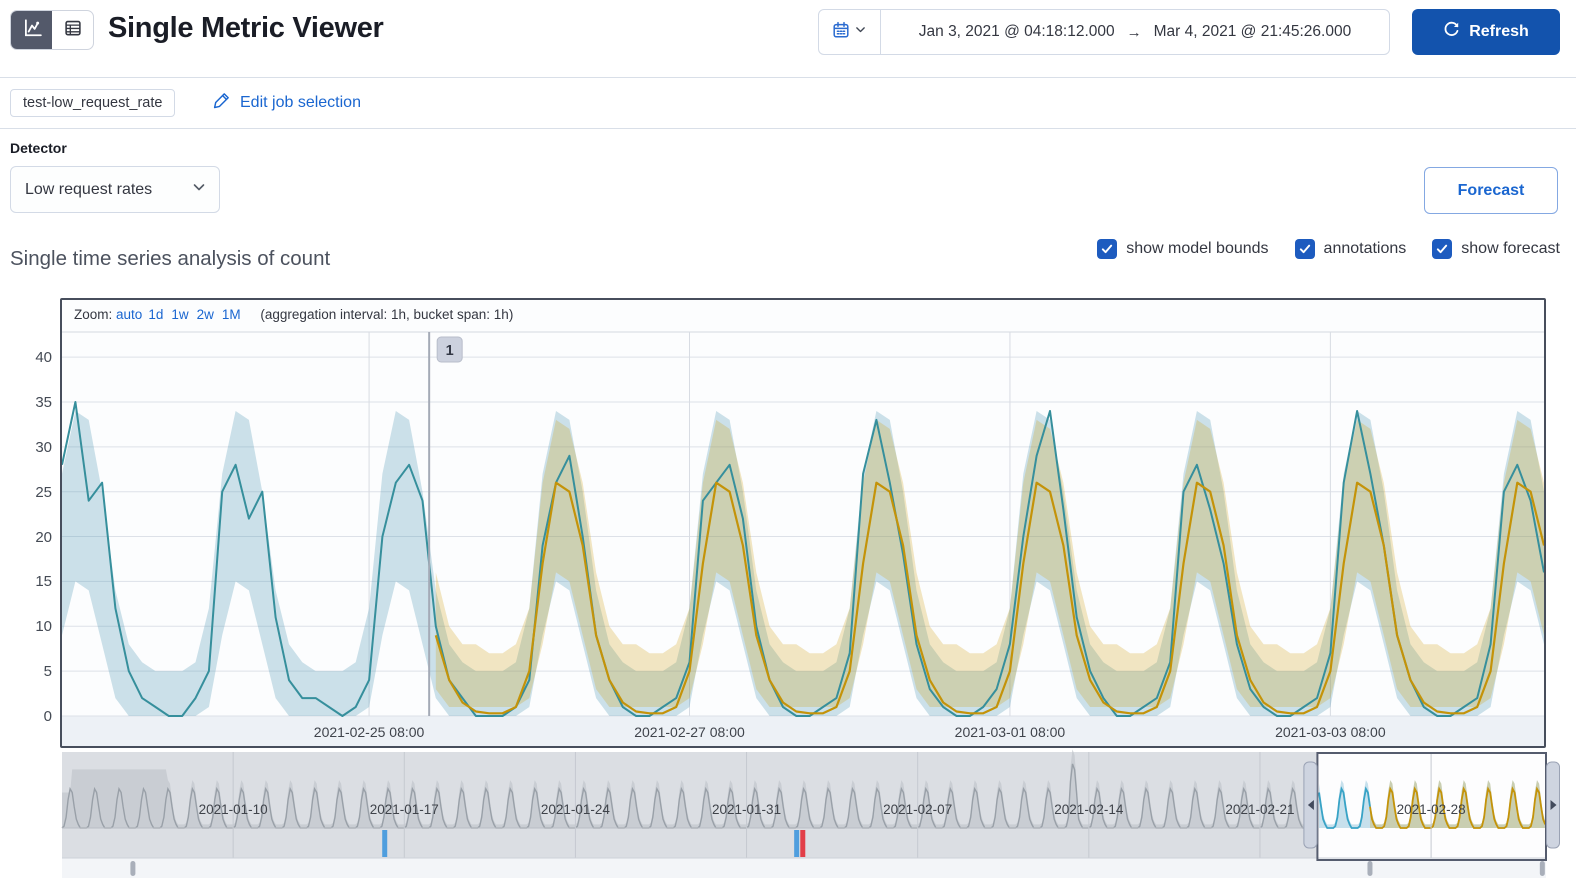 This screenshot has width=1576, height=879. What do you see at coordinates (1017, 32) in the screenshot?
I see `date-range-start: Jan 3, 2021 @ 04:18:12.000` at bounding box center [1017, 32].